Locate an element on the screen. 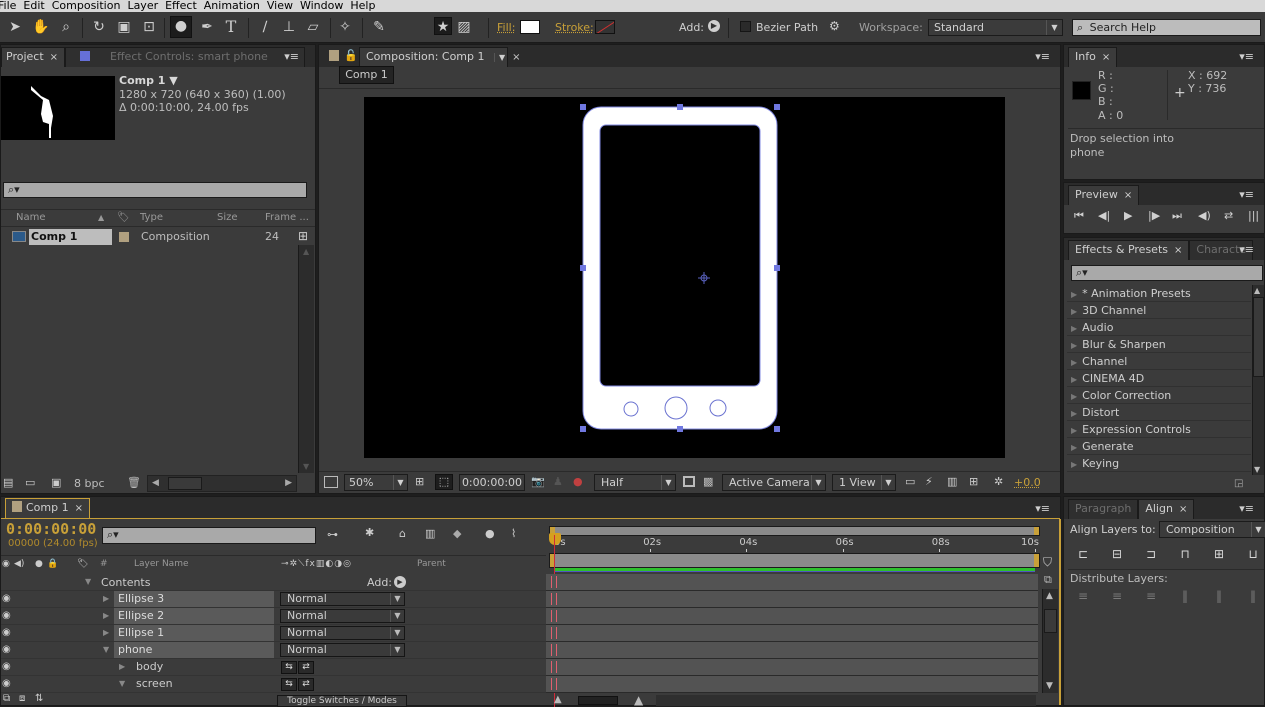  layer-name: Ellipse 1 is located at coordinates (194, 633).